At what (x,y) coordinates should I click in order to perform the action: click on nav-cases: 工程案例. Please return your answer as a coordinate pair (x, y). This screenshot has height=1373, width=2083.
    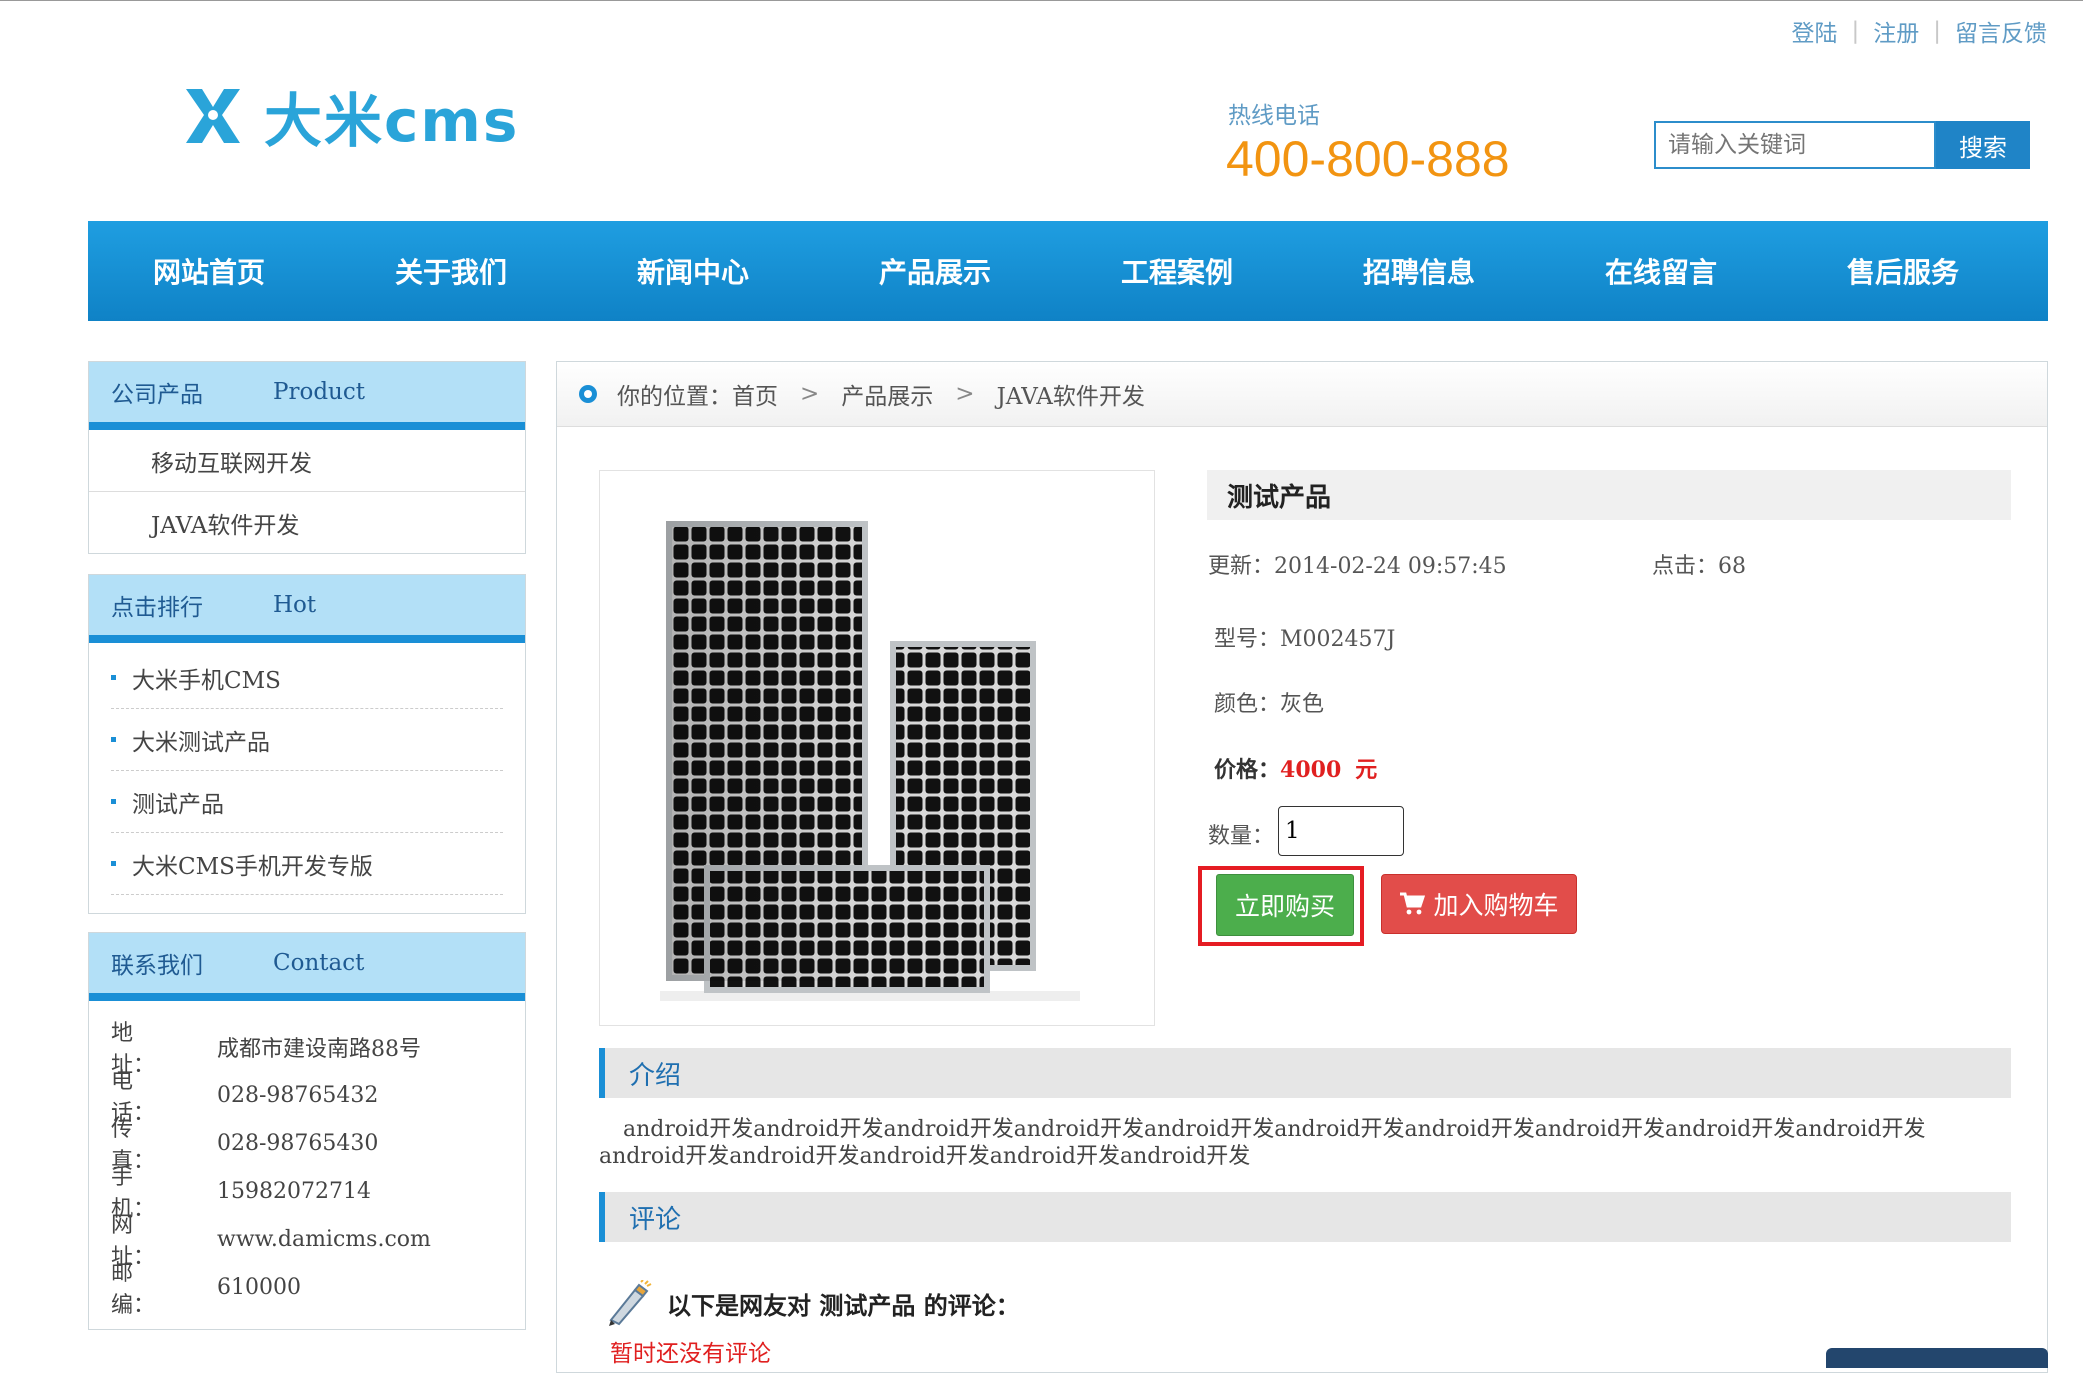
    Looking at the image, I should click on (1177, 271).